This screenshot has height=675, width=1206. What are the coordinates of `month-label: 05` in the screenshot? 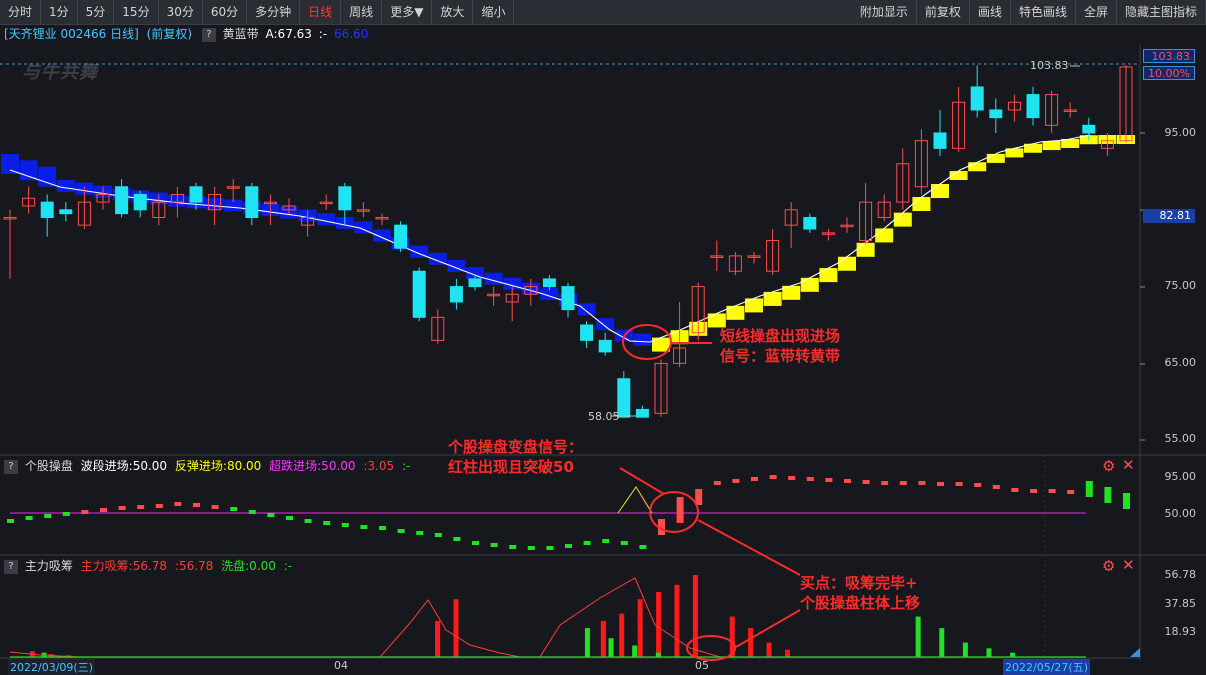 It's located at (702, 665).